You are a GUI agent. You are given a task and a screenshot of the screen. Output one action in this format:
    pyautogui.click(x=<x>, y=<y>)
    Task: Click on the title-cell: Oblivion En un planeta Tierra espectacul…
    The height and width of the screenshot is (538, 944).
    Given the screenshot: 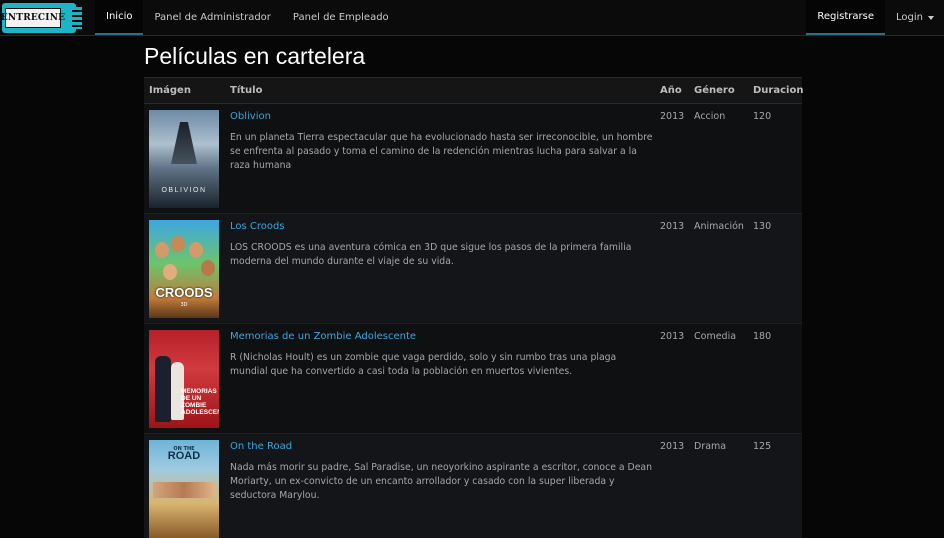 What is the action you would take?
    pyautogui.click(x=440, y=158)
    